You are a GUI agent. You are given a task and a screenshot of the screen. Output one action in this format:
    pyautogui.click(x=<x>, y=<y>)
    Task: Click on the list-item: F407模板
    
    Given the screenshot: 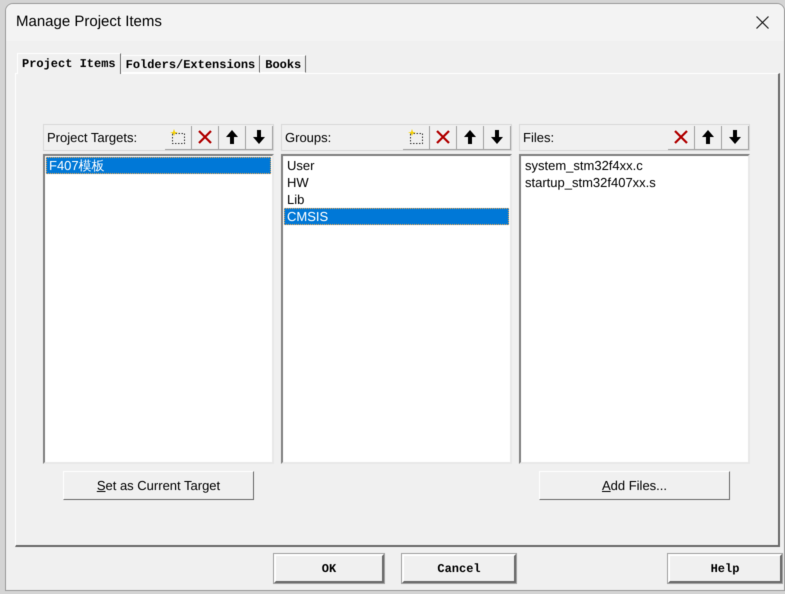 What is the action you would take?
    pyautogui.click(x=158, y=165)
    